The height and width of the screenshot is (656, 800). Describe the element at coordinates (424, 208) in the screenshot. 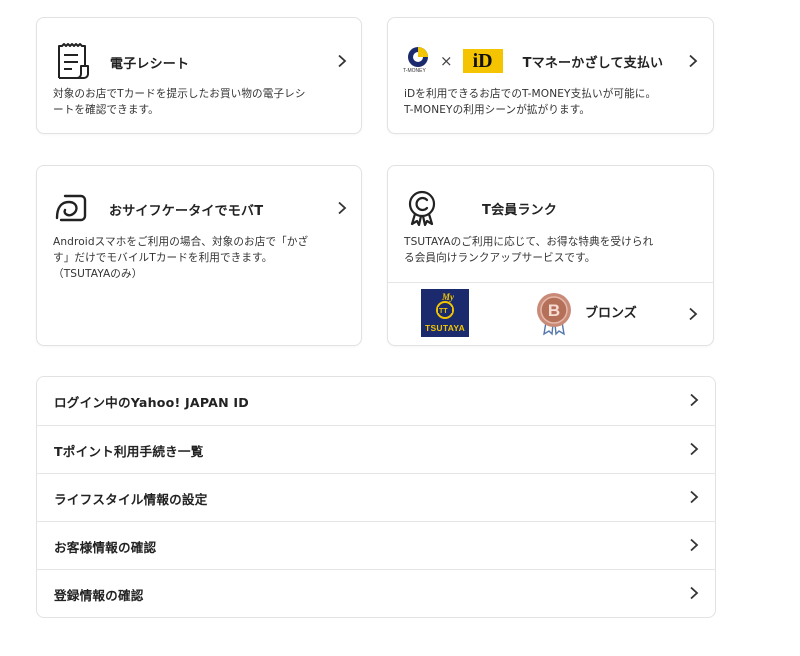

I see `medal-icon` at that location.